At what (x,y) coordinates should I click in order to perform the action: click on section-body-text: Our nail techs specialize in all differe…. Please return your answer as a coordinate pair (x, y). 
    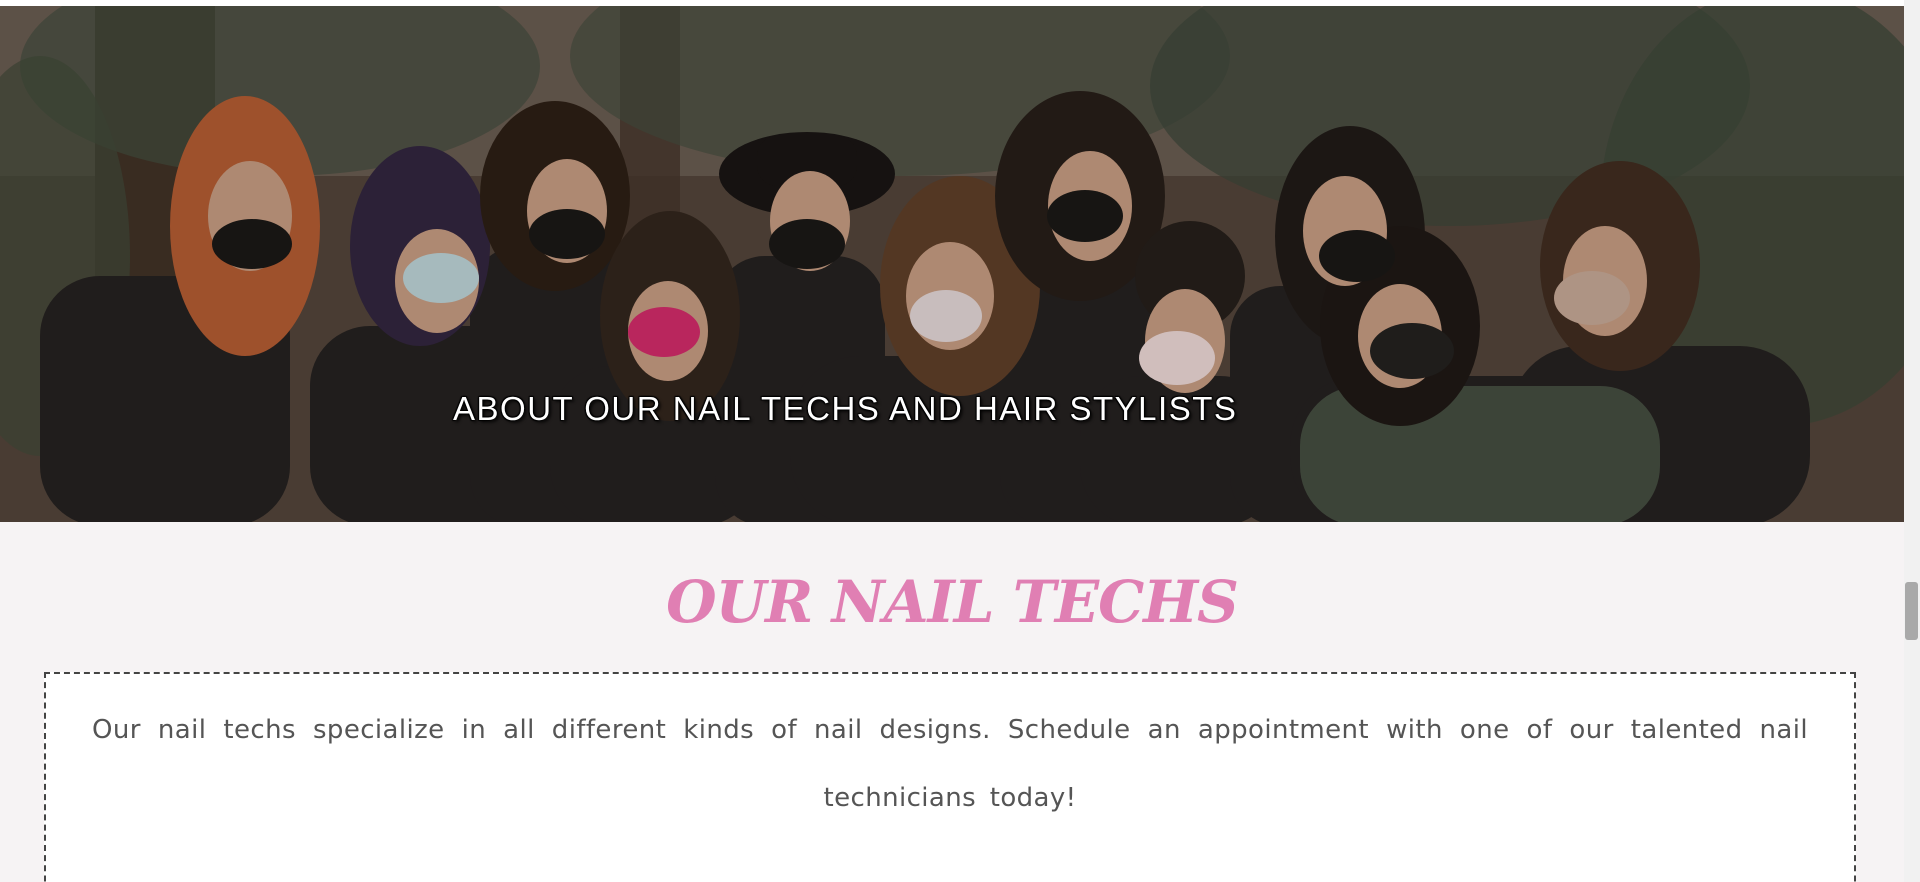
    Looking at the image, I should click on (950, 764).